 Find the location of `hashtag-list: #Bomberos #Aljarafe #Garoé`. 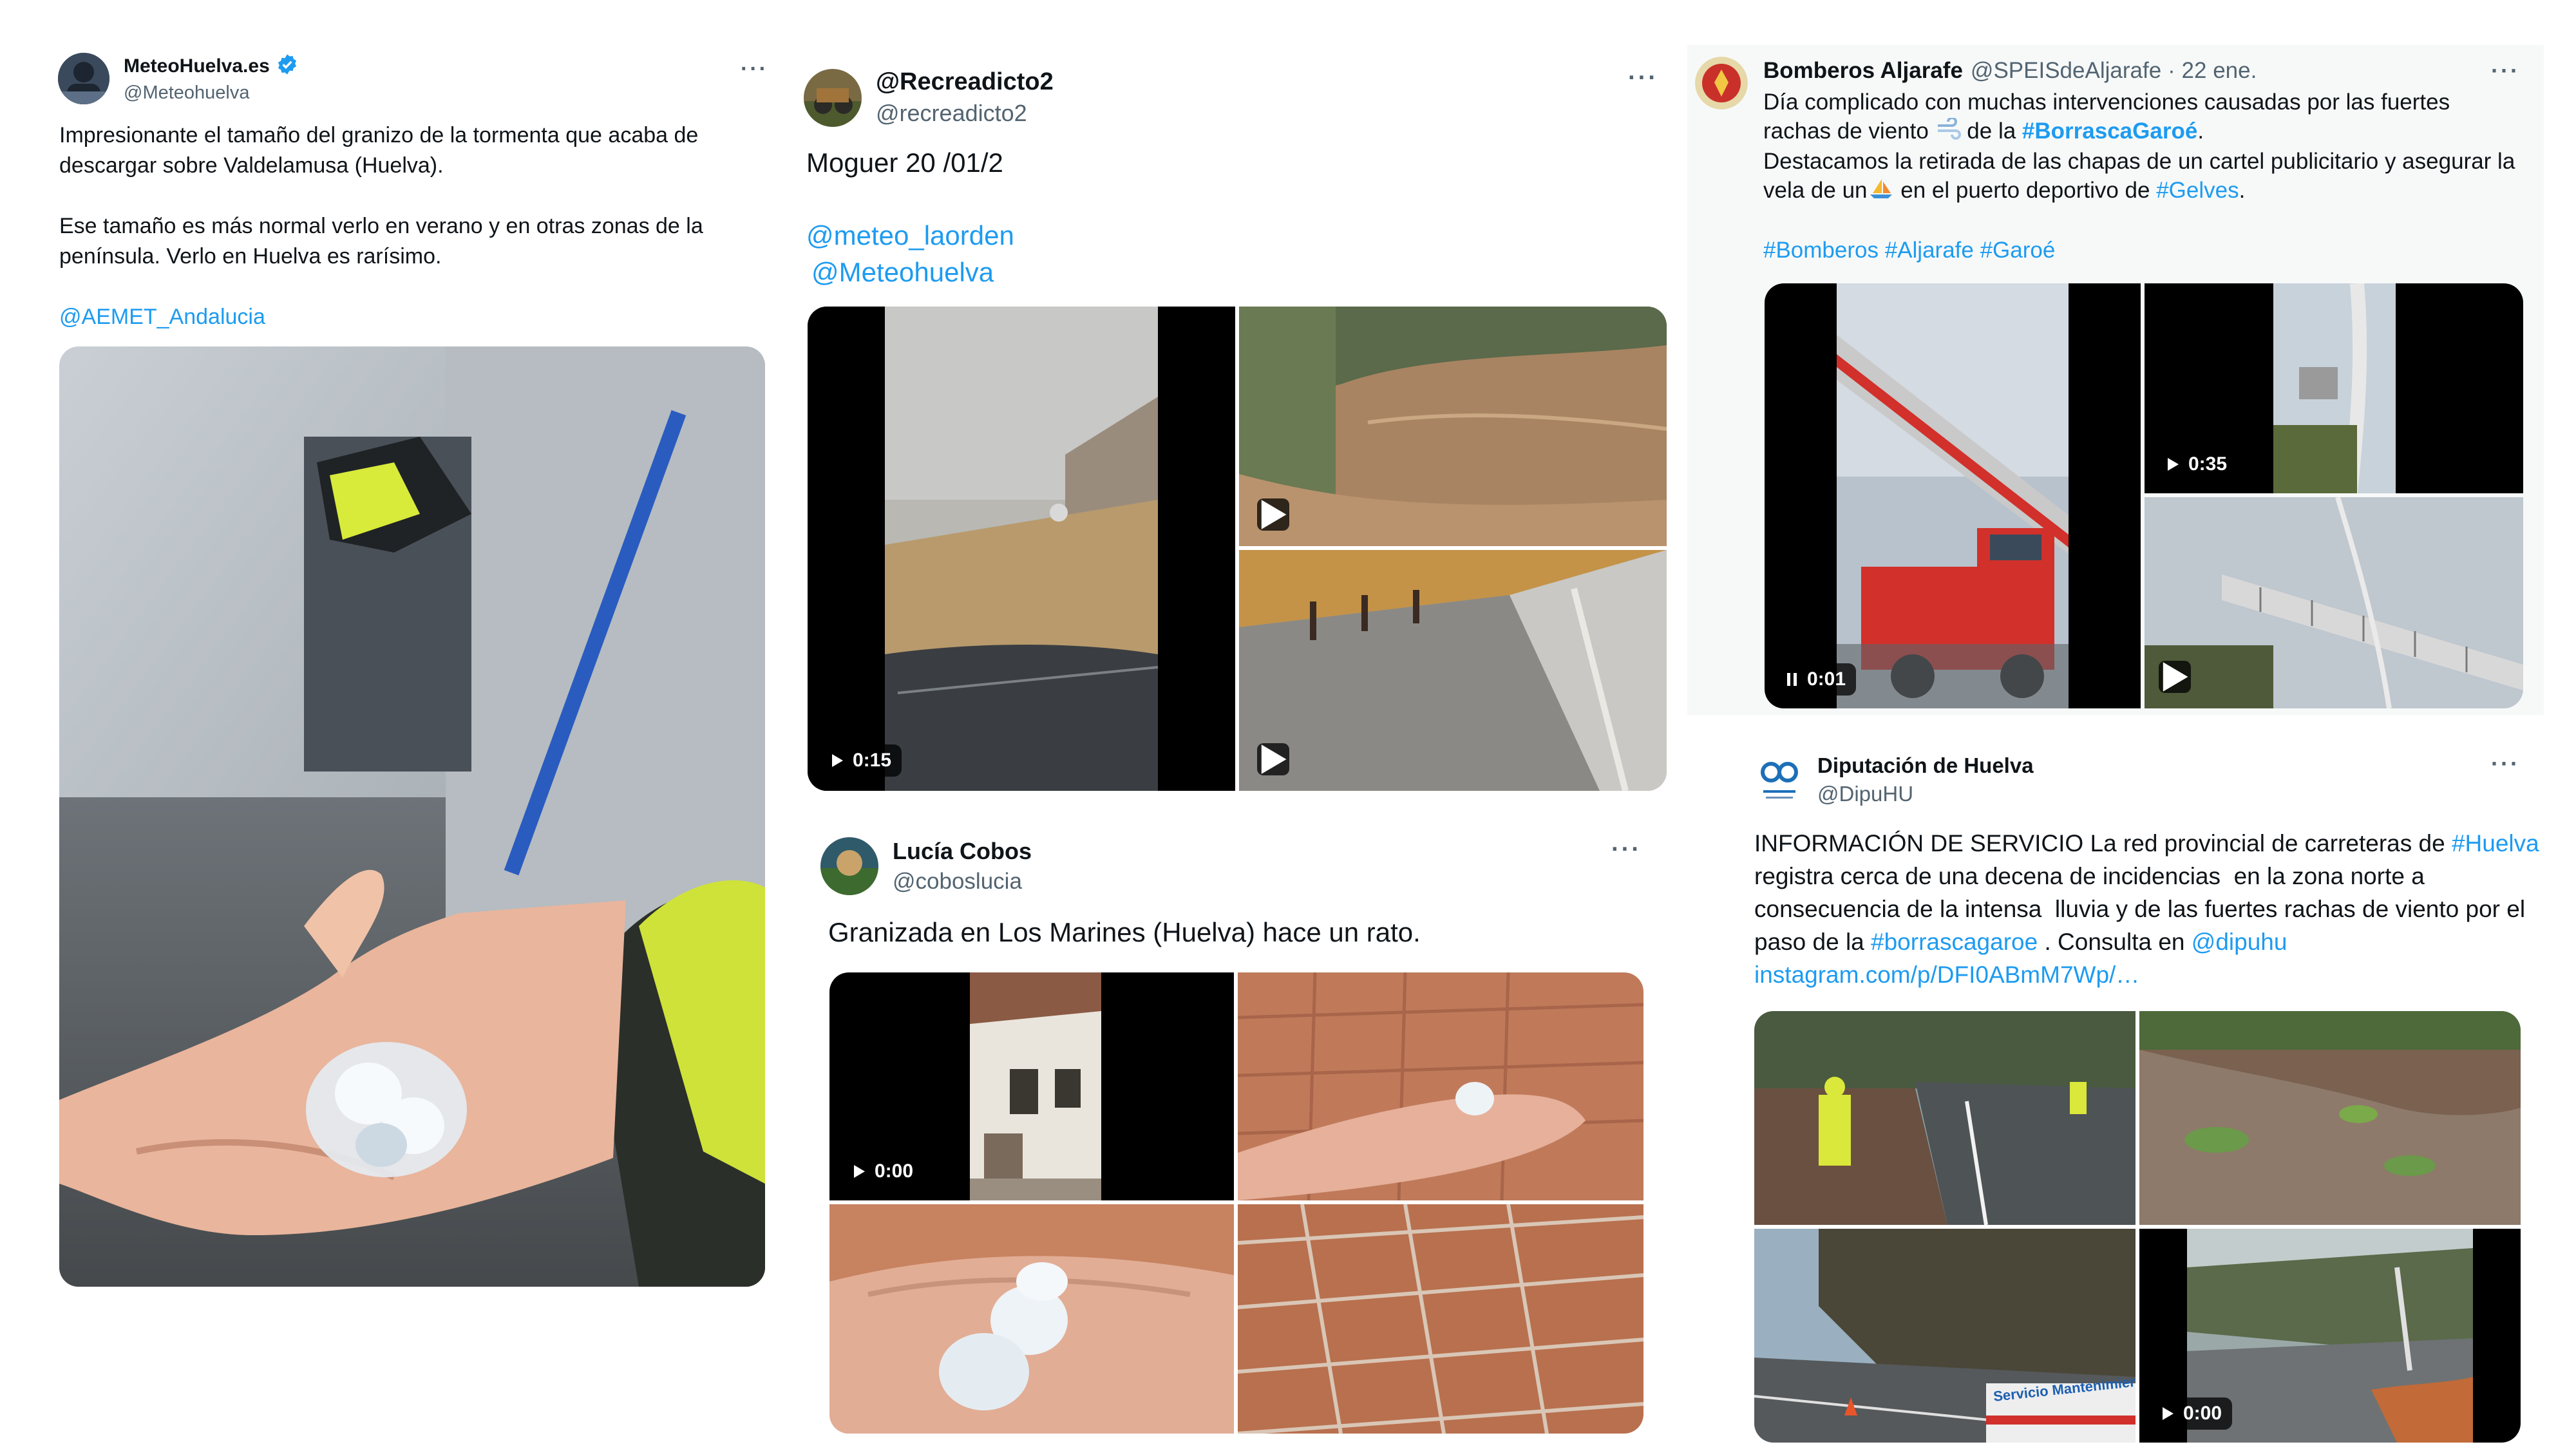

hashtag-list: #Bomberos #Aljarafe #Garoé is located at coordinates (2149, 250).